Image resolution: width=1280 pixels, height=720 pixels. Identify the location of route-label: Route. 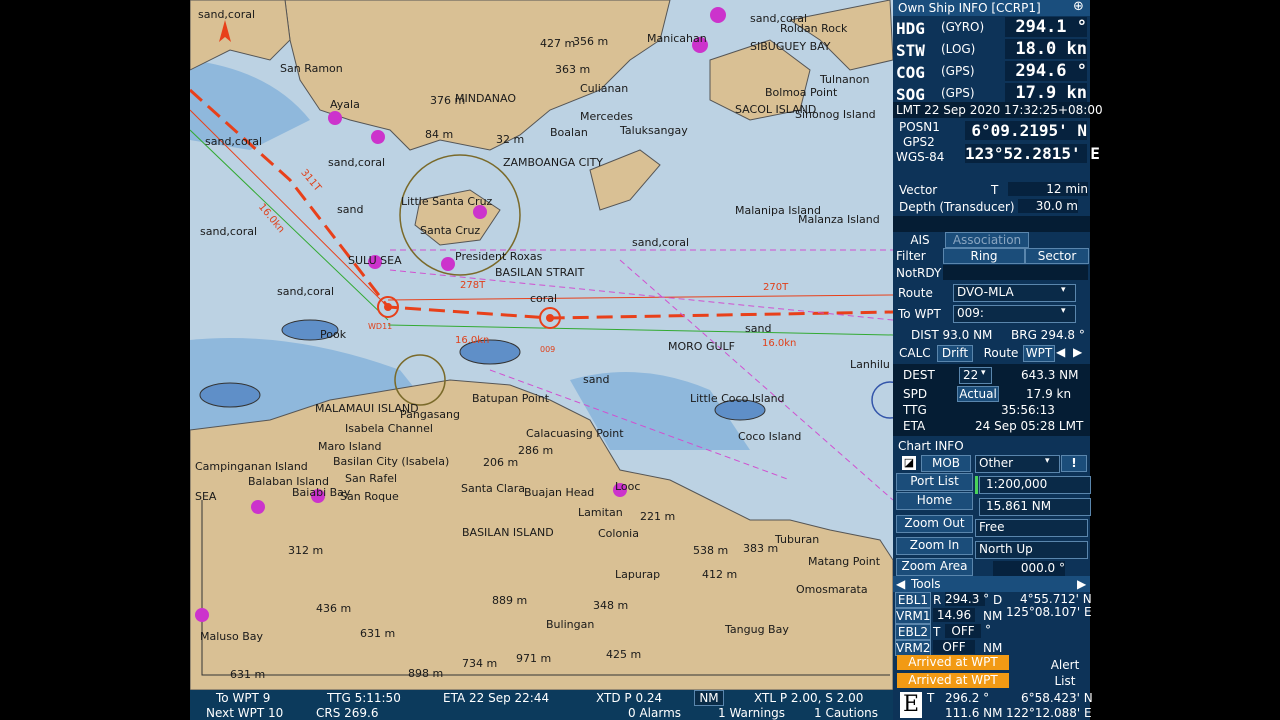
(915, 293).